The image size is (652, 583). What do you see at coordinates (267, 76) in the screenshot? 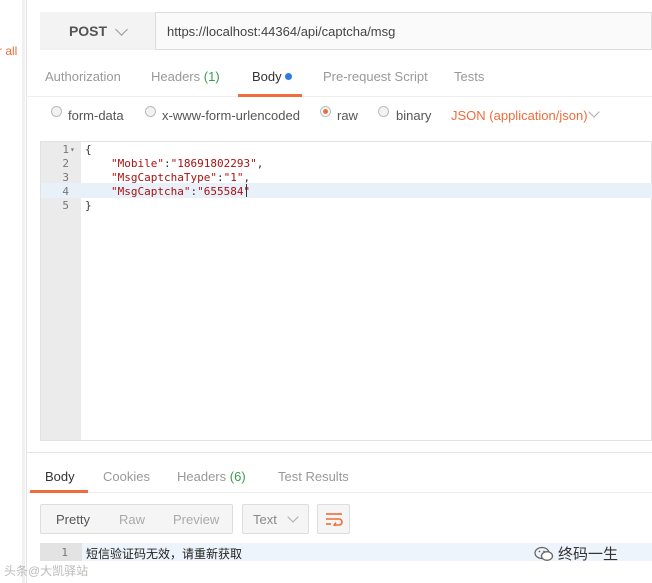
I see `tab-body: Body` at bounding box center [267, 76].